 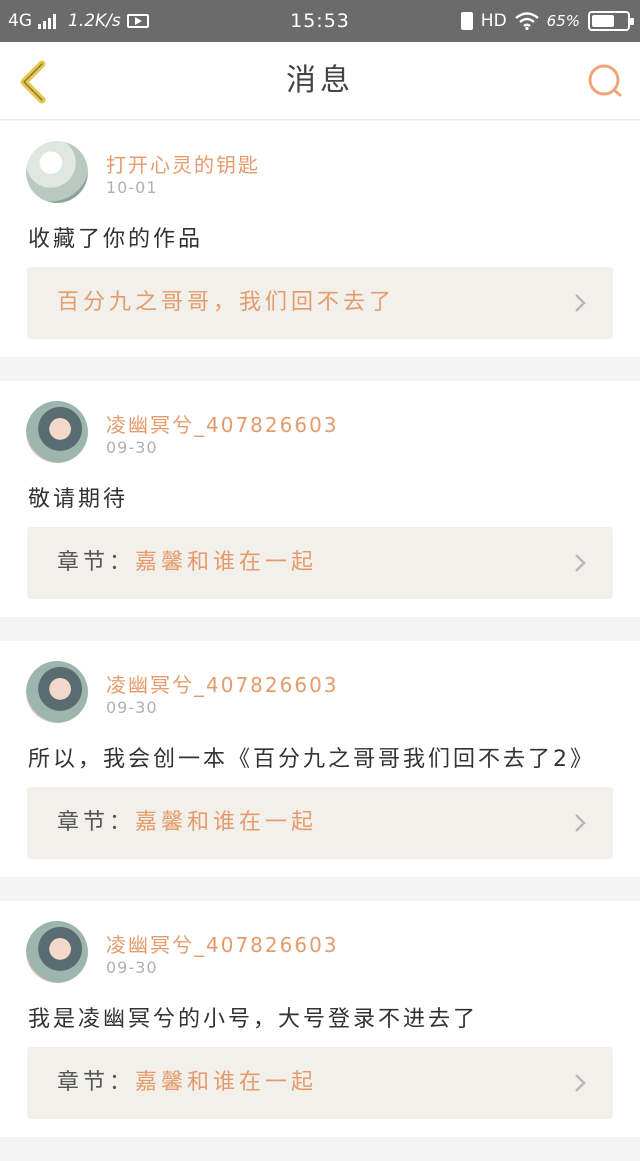 I want to click on wifi-icon, so click(x=526, y=21).